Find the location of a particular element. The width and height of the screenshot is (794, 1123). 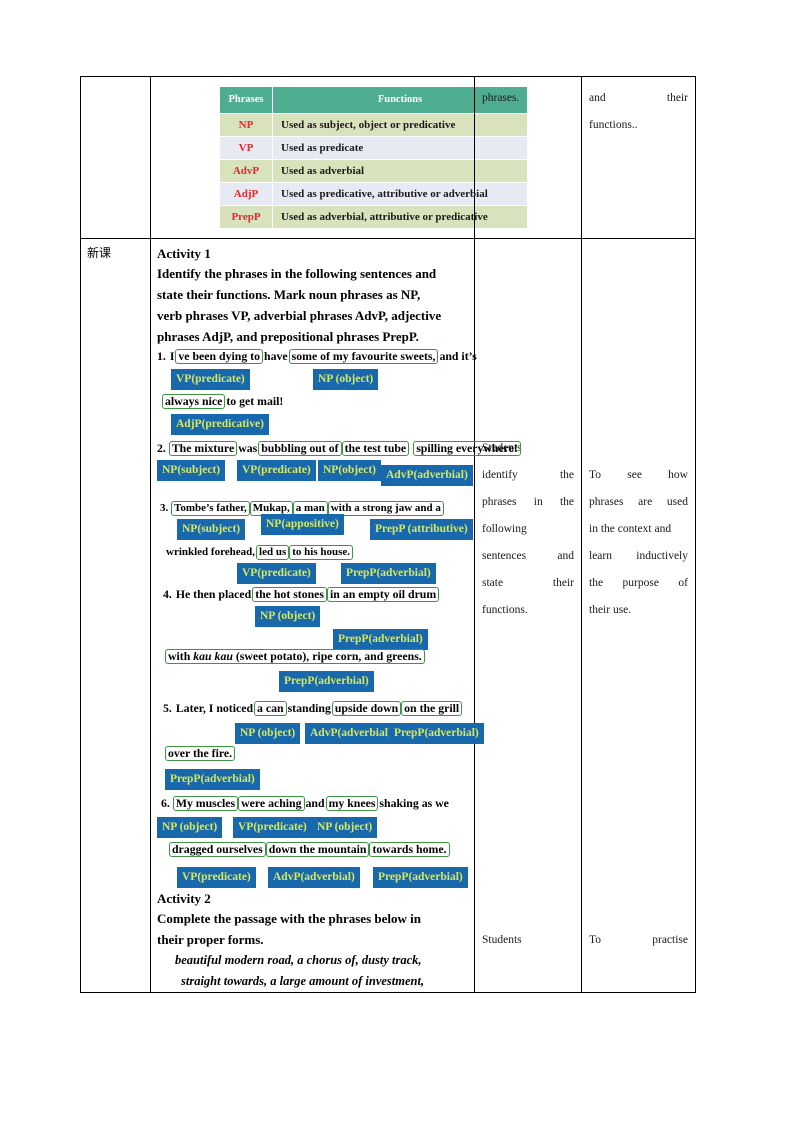

s3-chunk-np-subject: Tombe’s father, is located at coordinates (210, 508).